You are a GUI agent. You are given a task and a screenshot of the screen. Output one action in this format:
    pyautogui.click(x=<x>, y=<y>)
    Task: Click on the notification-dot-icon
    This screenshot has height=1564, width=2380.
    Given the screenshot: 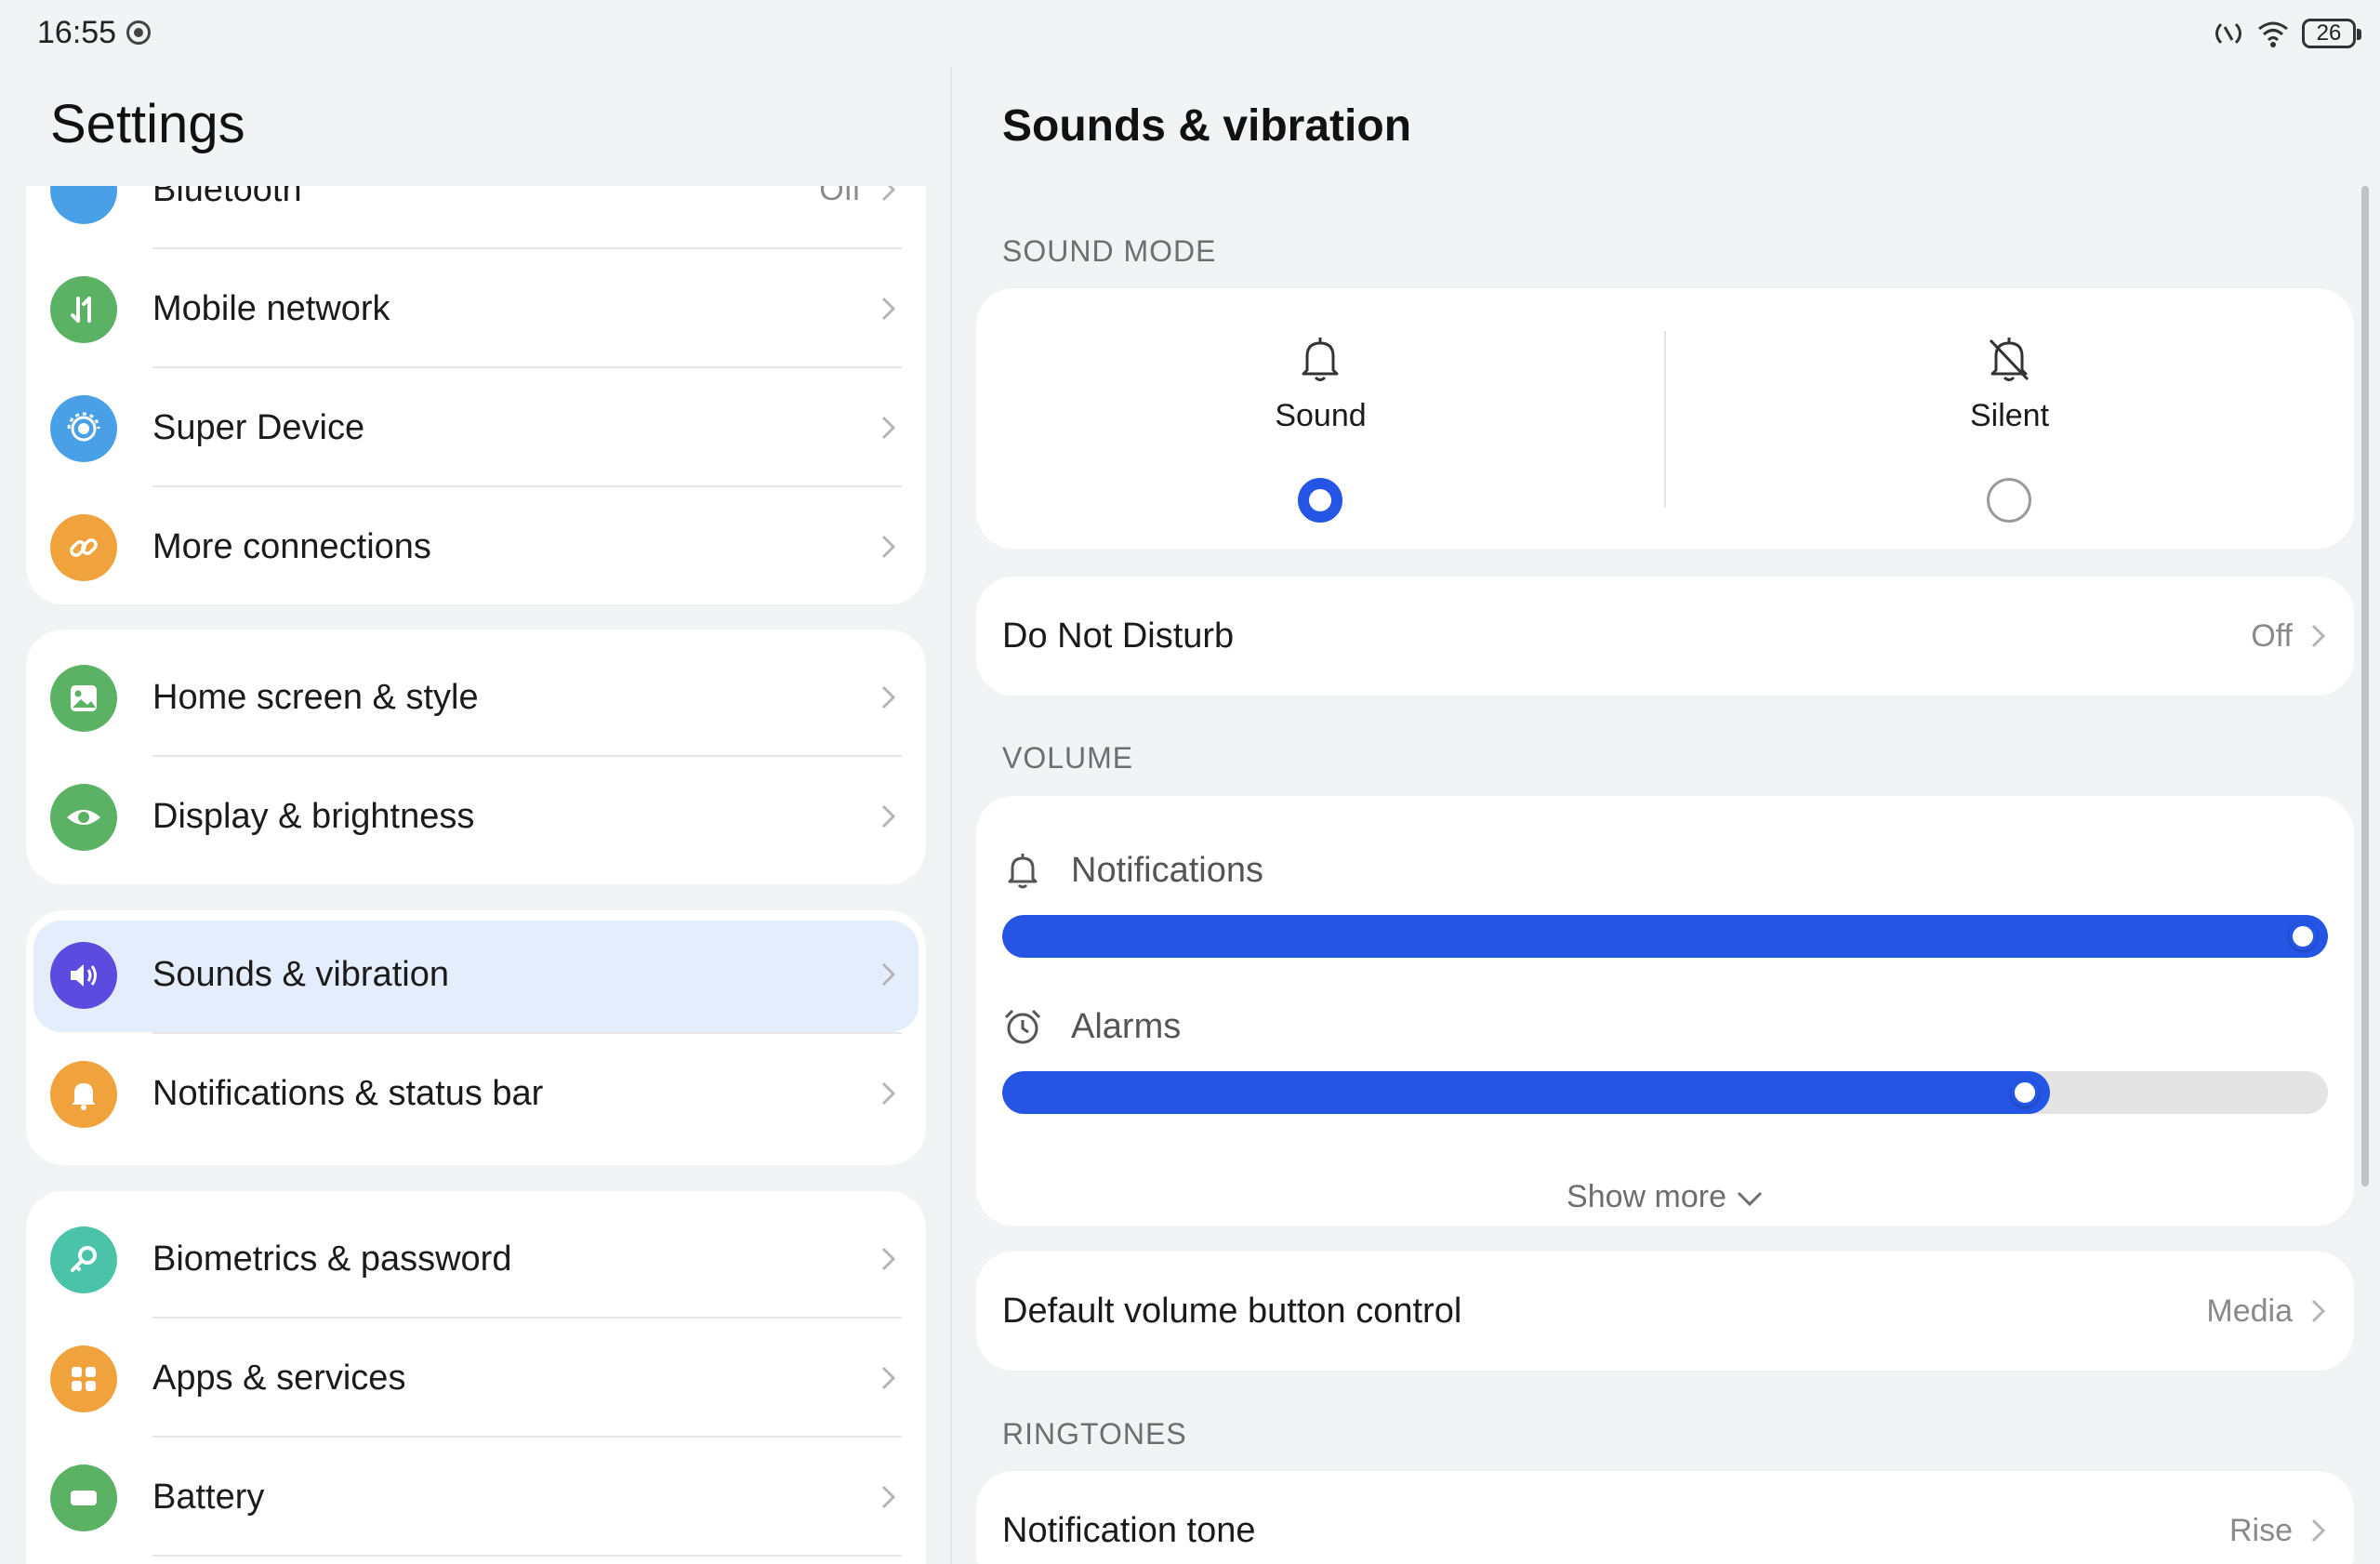 What is the action you would take?
    pyautogui.click(x=138, y=33)
    